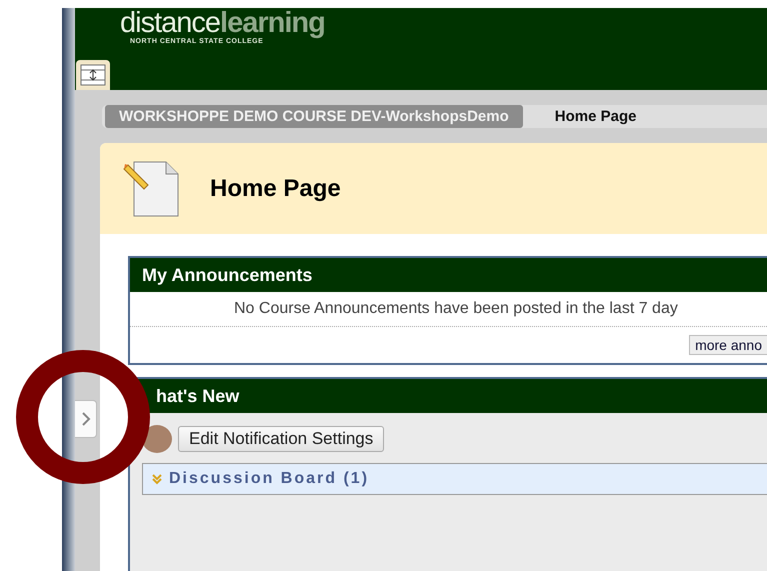 Image resolution: width=767 pixels, height=571 pixels. What do you see at coordinates (448, 309) in the screenshot?
I see `announcement-message: No Course Announcements have been posted in the last 7 day` at bounding box center [448, 309].